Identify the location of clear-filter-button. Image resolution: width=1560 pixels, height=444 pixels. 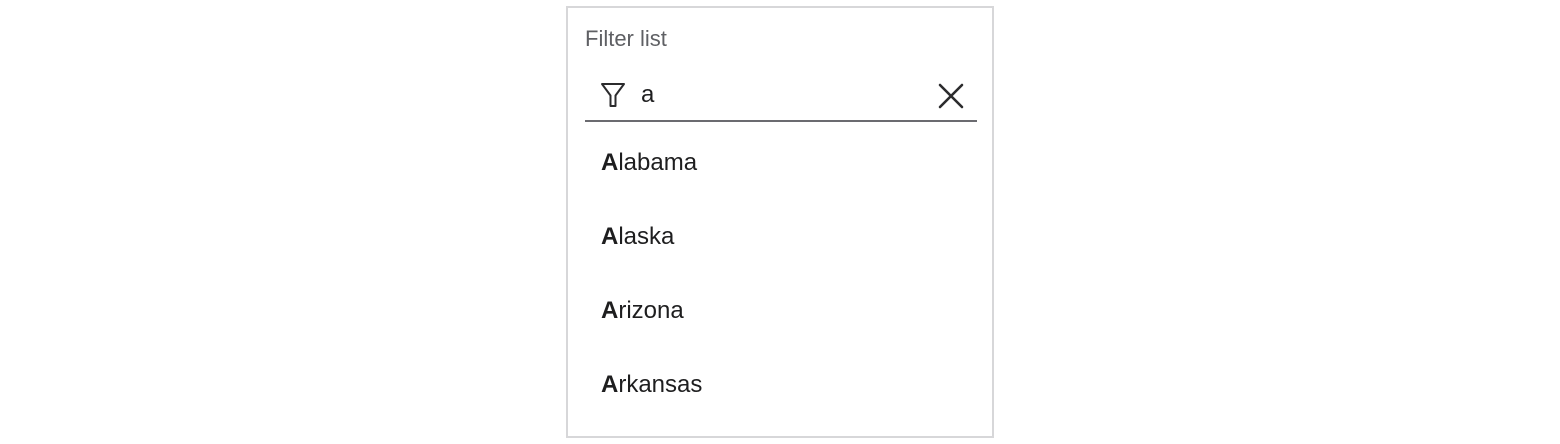
(951, 96).